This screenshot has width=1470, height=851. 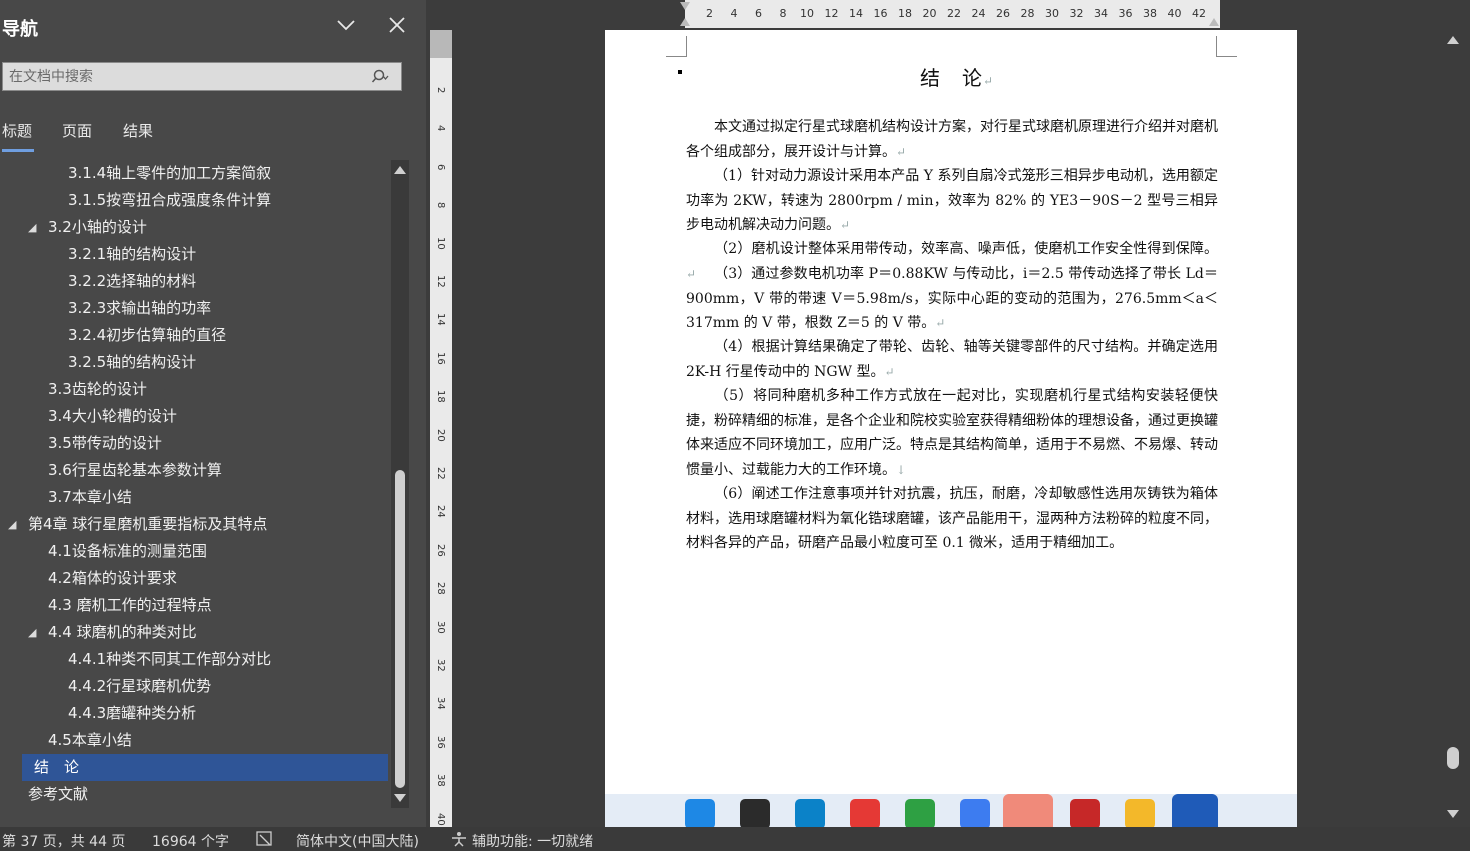 What do you see at coordinates (975, 814) in the screenshot?
I see `baidu-netdisk-icon` at bounding box center [975, 814].